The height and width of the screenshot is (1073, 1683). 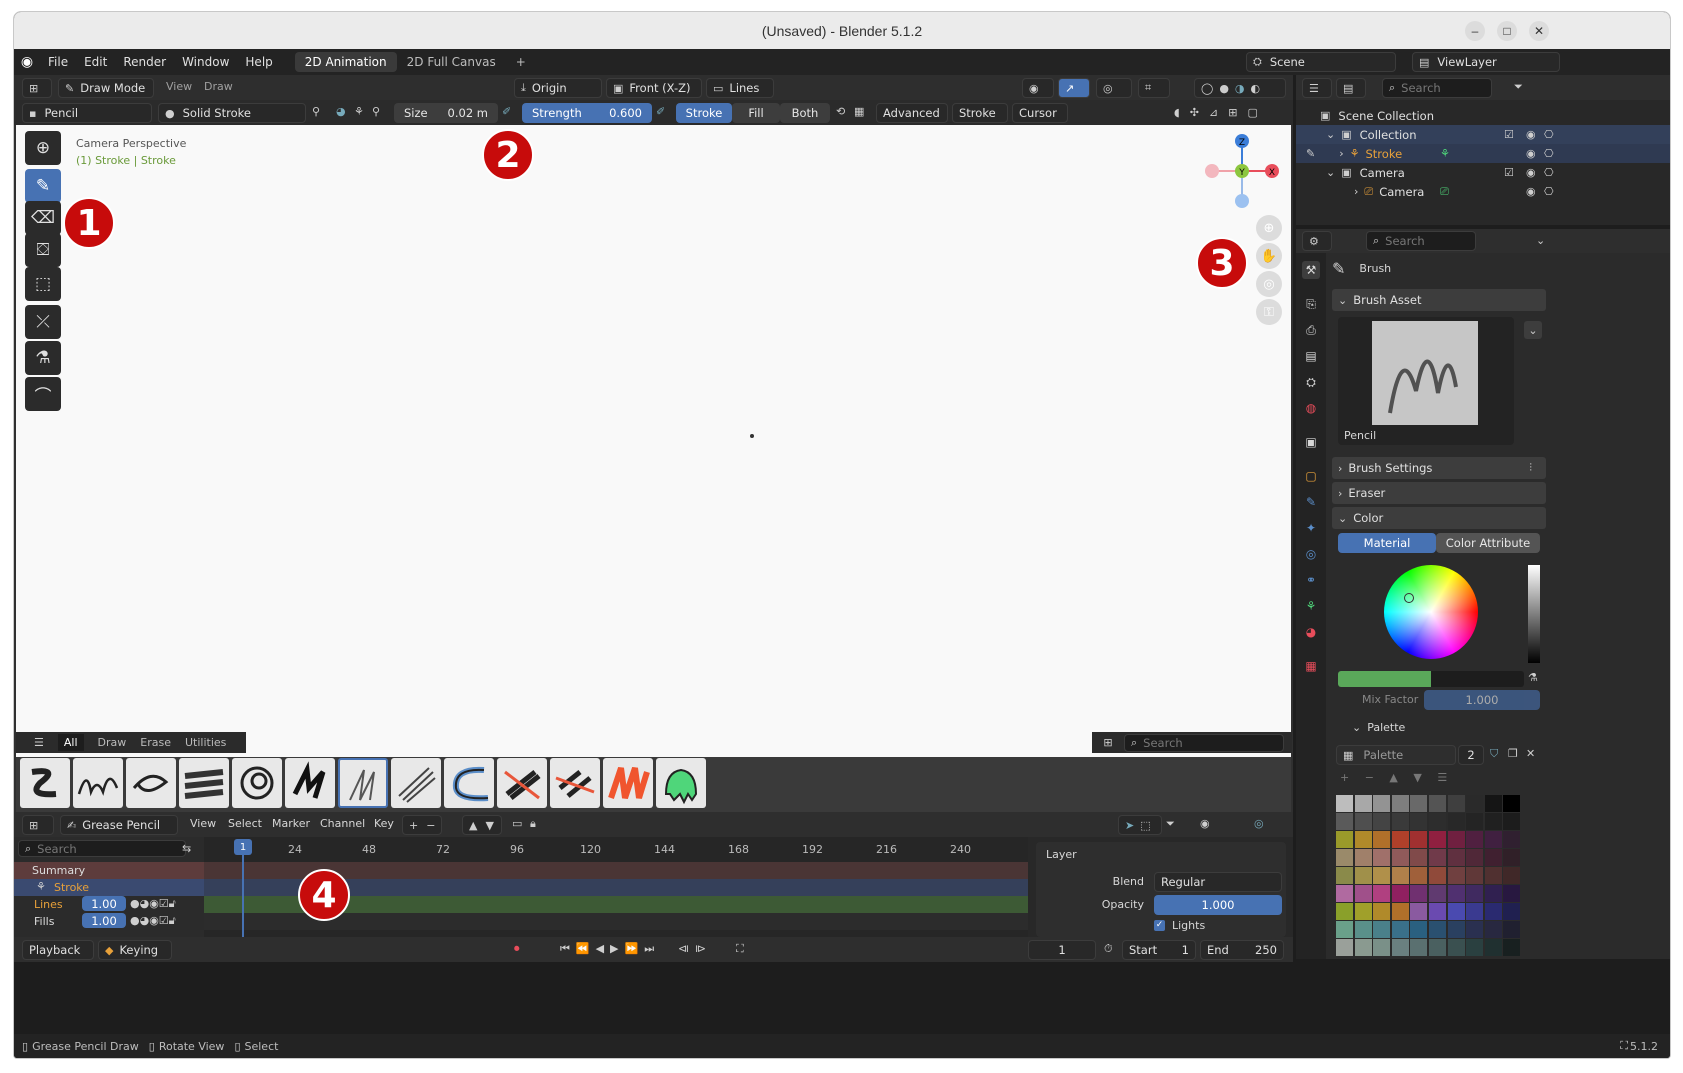 What do you see at coordinates (1444, 192) in the screenshot?
I see `camera-data-icon: ⎚` at bounding box center [1444, 192].